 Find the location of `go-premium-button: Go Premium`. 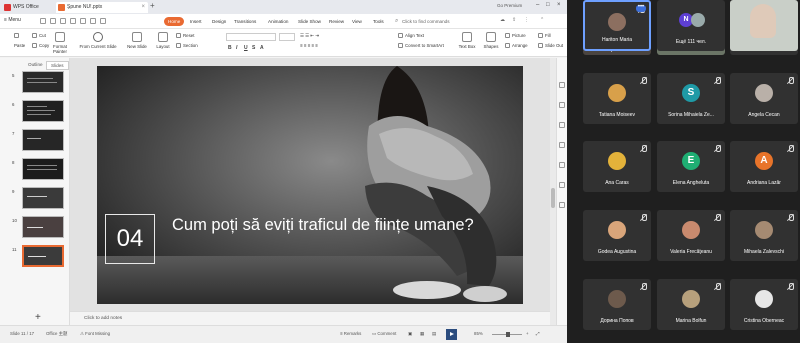

go-premium-button: Go Premium is located at coordinates (509, 5).